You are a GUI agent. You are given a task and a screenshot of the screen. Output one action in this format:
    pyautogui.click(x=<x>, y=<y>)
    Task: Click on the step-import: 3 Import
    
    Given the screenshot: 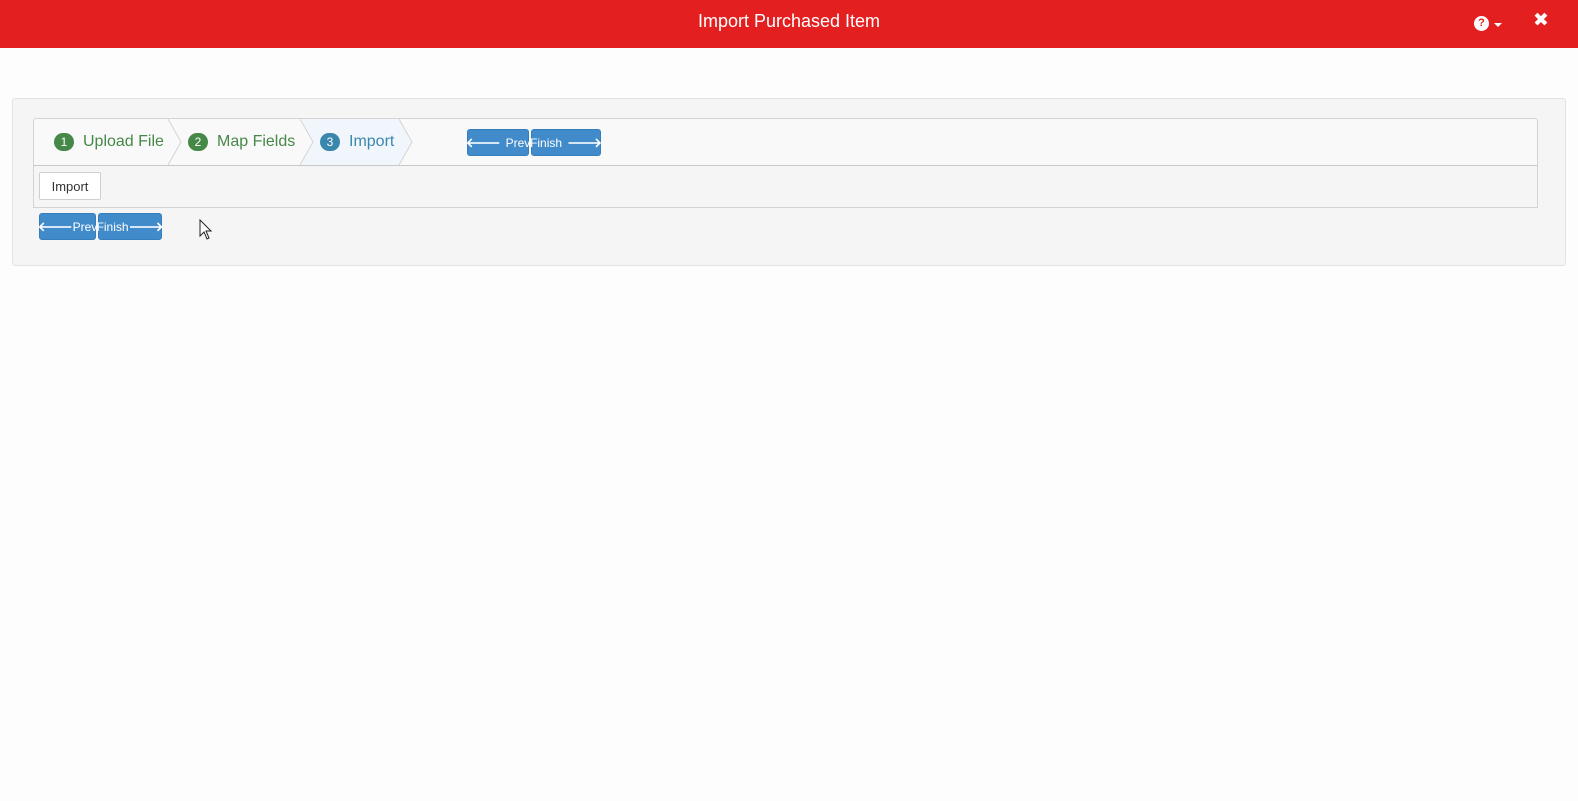 What is the action you would take?
    pyautogui.click(x=356, y=142)
    